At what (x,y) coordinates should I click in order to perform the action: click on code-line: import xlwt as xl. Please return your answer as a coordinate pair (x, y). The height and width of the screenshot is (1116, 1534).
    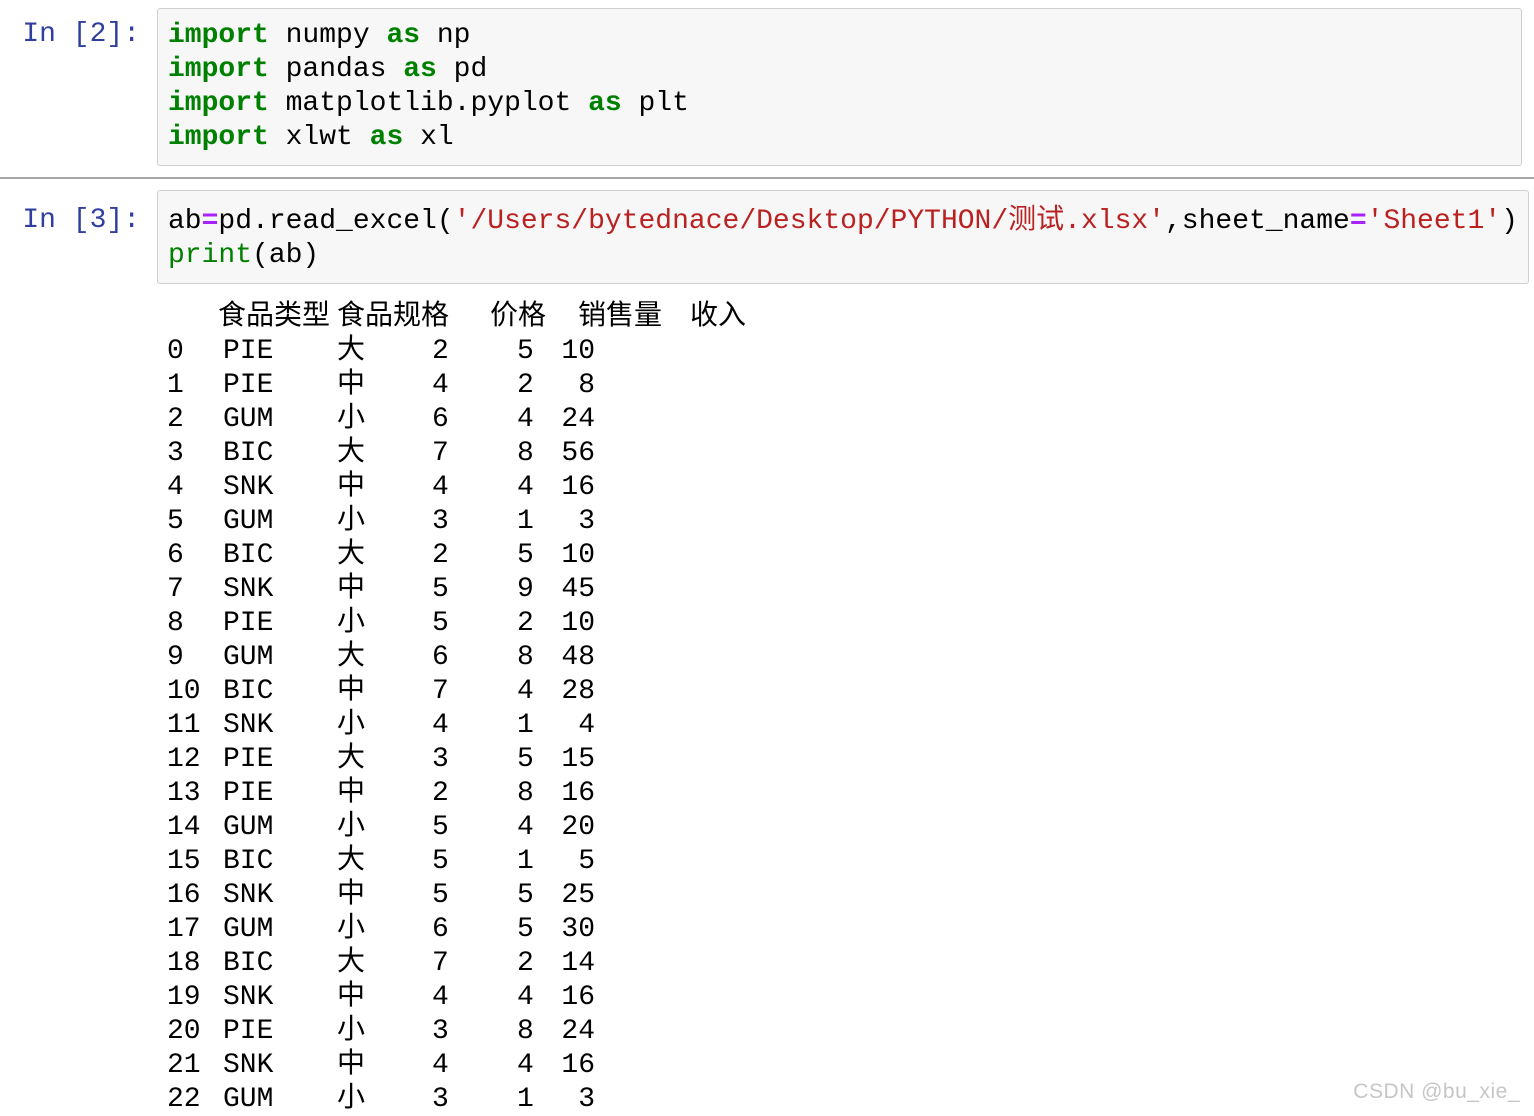
    Looking at the image, I should click on (839, 138).